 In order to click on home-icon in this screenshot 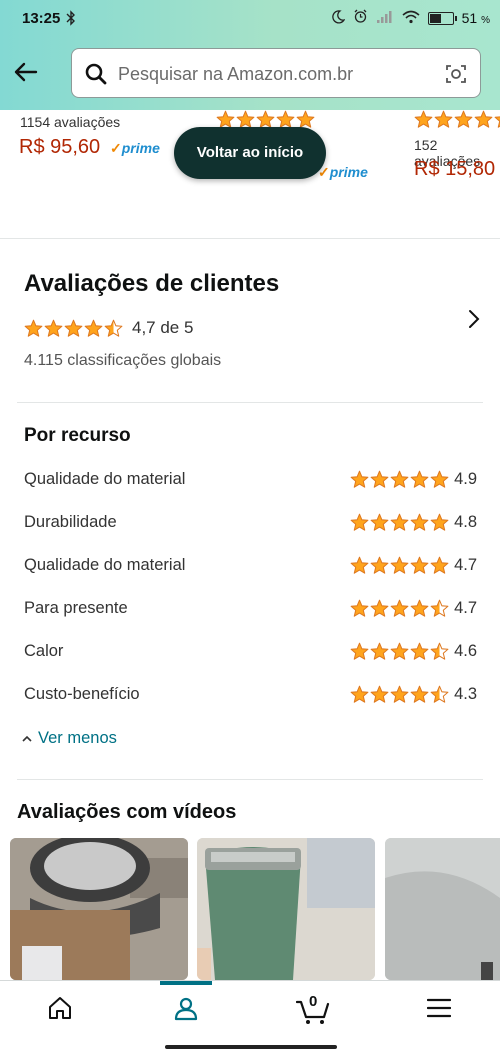, I will do `click(60, 1010)`.